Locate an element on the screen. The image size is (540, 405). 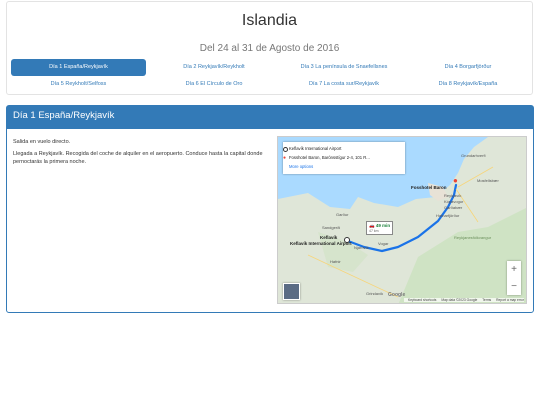
google-logo: Google is located at coordinates (397, 295).